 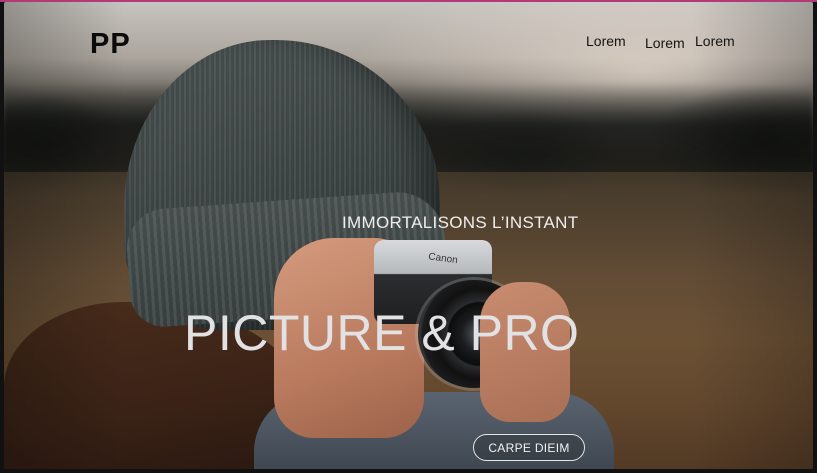 What do you see at coordinates (382, 333) in the screenshot?
I see `hero-headline: PICTURE & PRO` at bounding box center [382, 333].